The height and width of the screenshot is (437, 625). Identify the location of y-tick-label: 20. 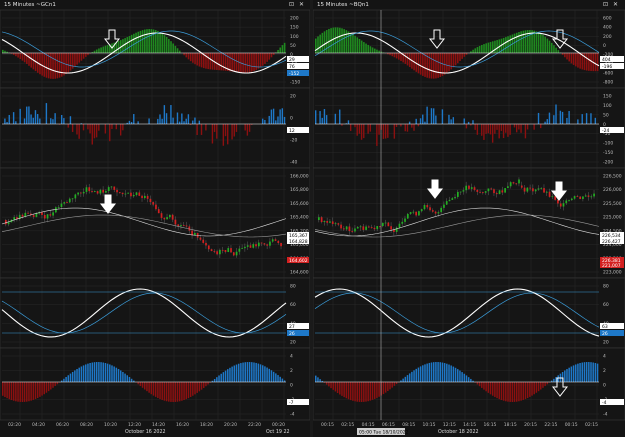
(606, 343).